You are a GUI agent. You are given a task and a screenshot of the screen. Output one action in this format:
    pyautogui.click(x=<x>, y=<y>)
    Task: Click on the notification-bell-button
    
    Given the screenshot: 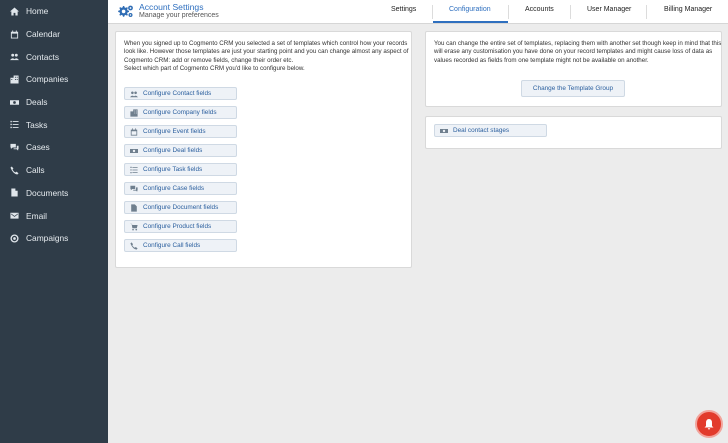 What is the action you would take?
    pyautogui.click(x=709, y=424)
    